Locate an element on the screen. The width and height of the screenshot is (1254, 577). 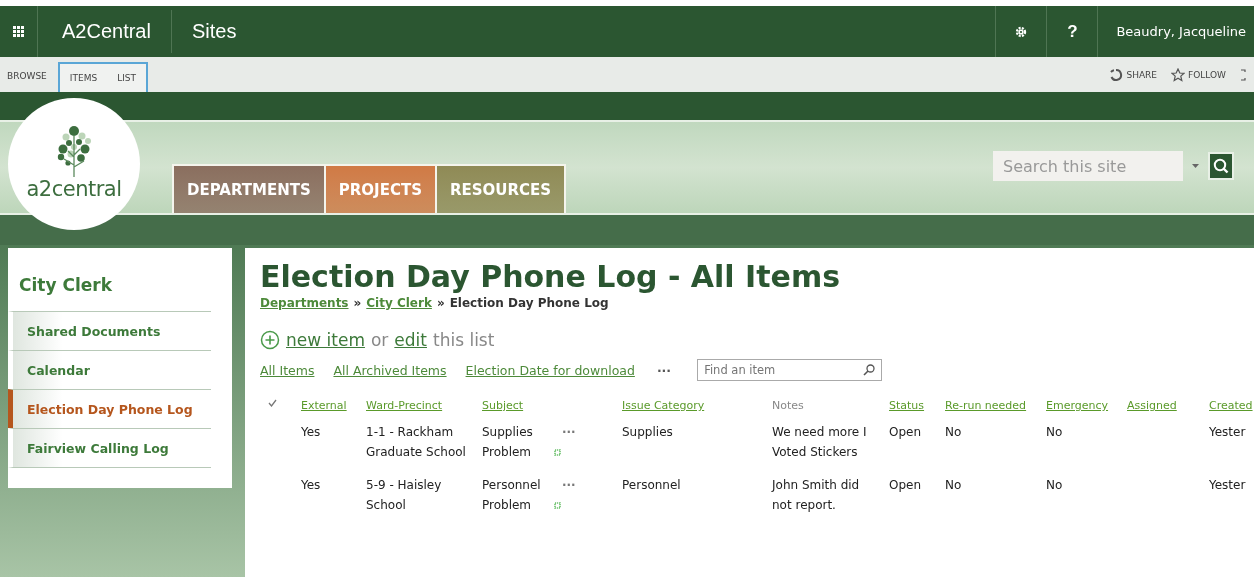
table-cell: Personnel is located at coordinates (651, 485).